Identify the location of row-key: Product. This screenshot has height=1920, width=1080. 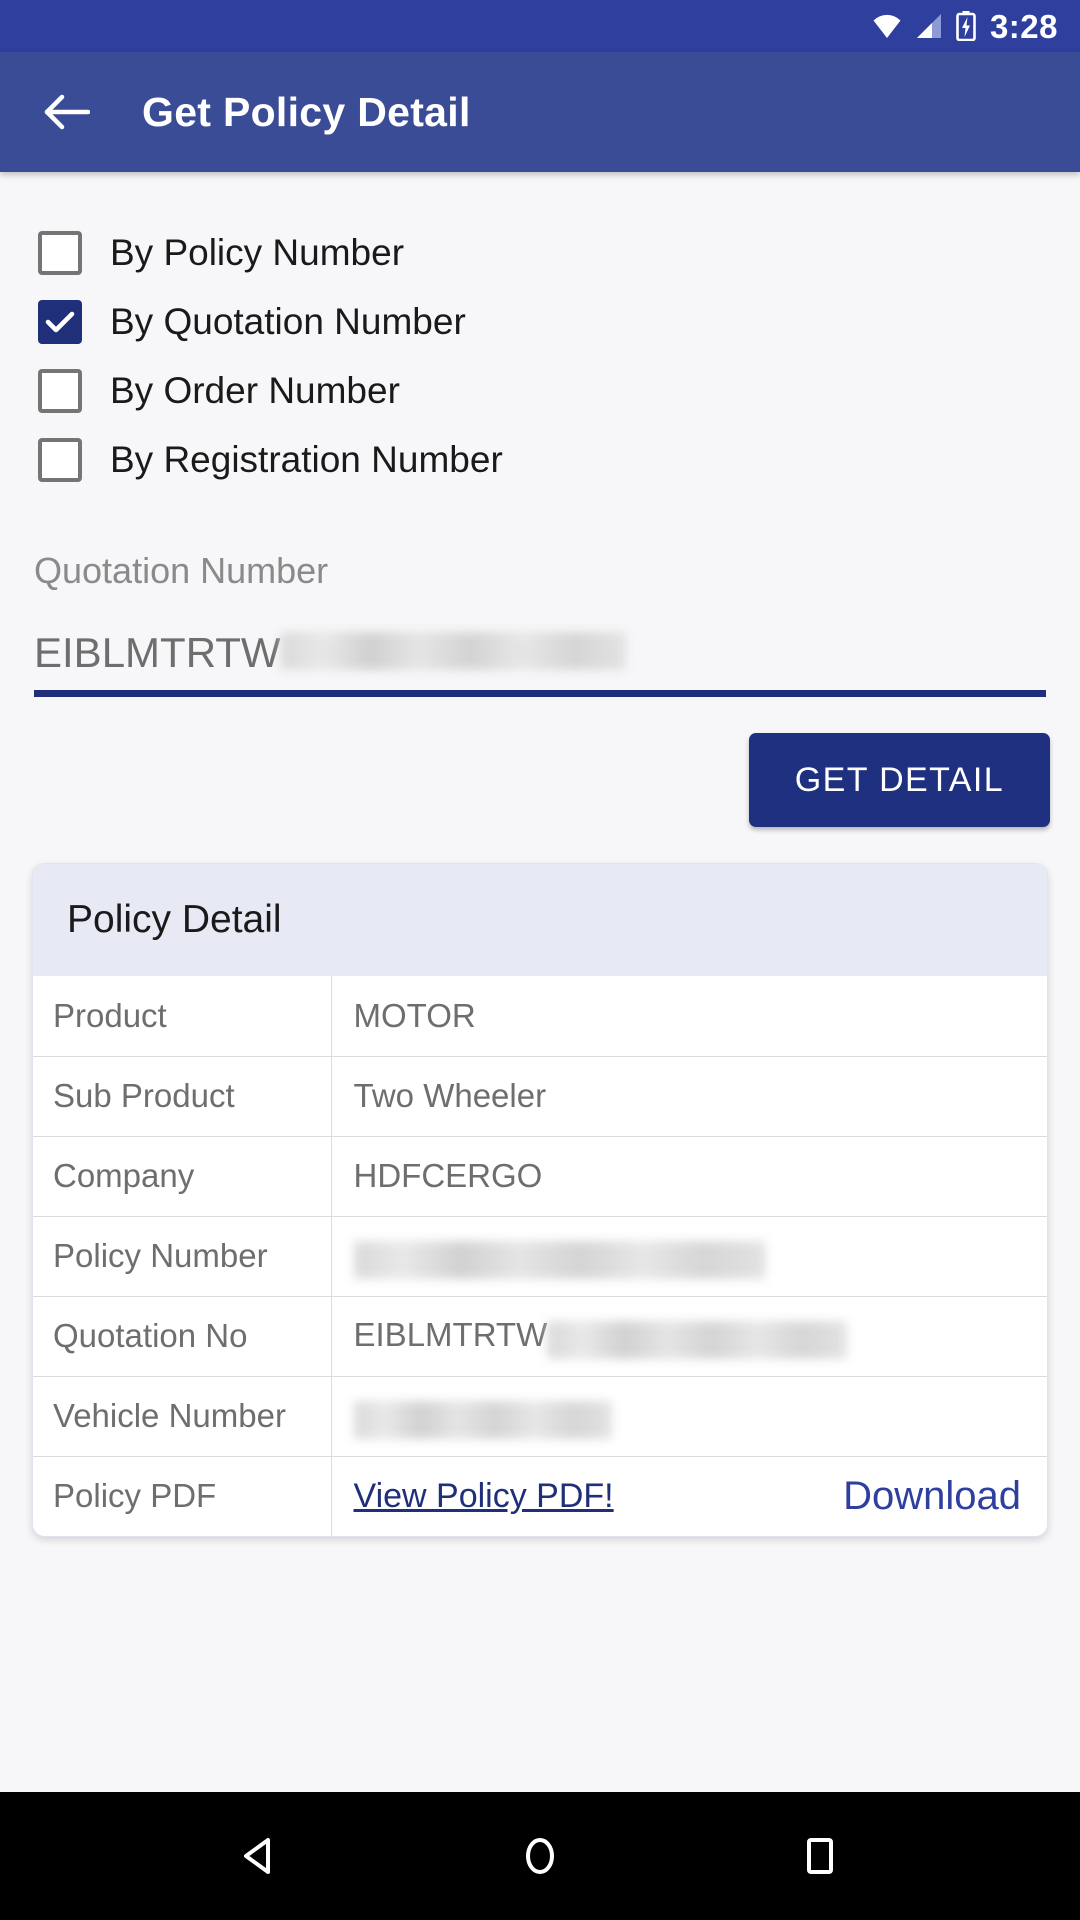
(182, 1016).